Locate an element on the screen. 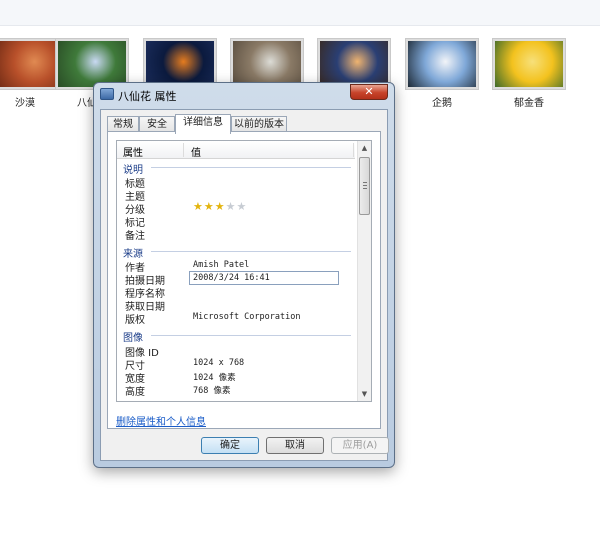  width-value: 1024 像素 is located at coordinates (214, 377).